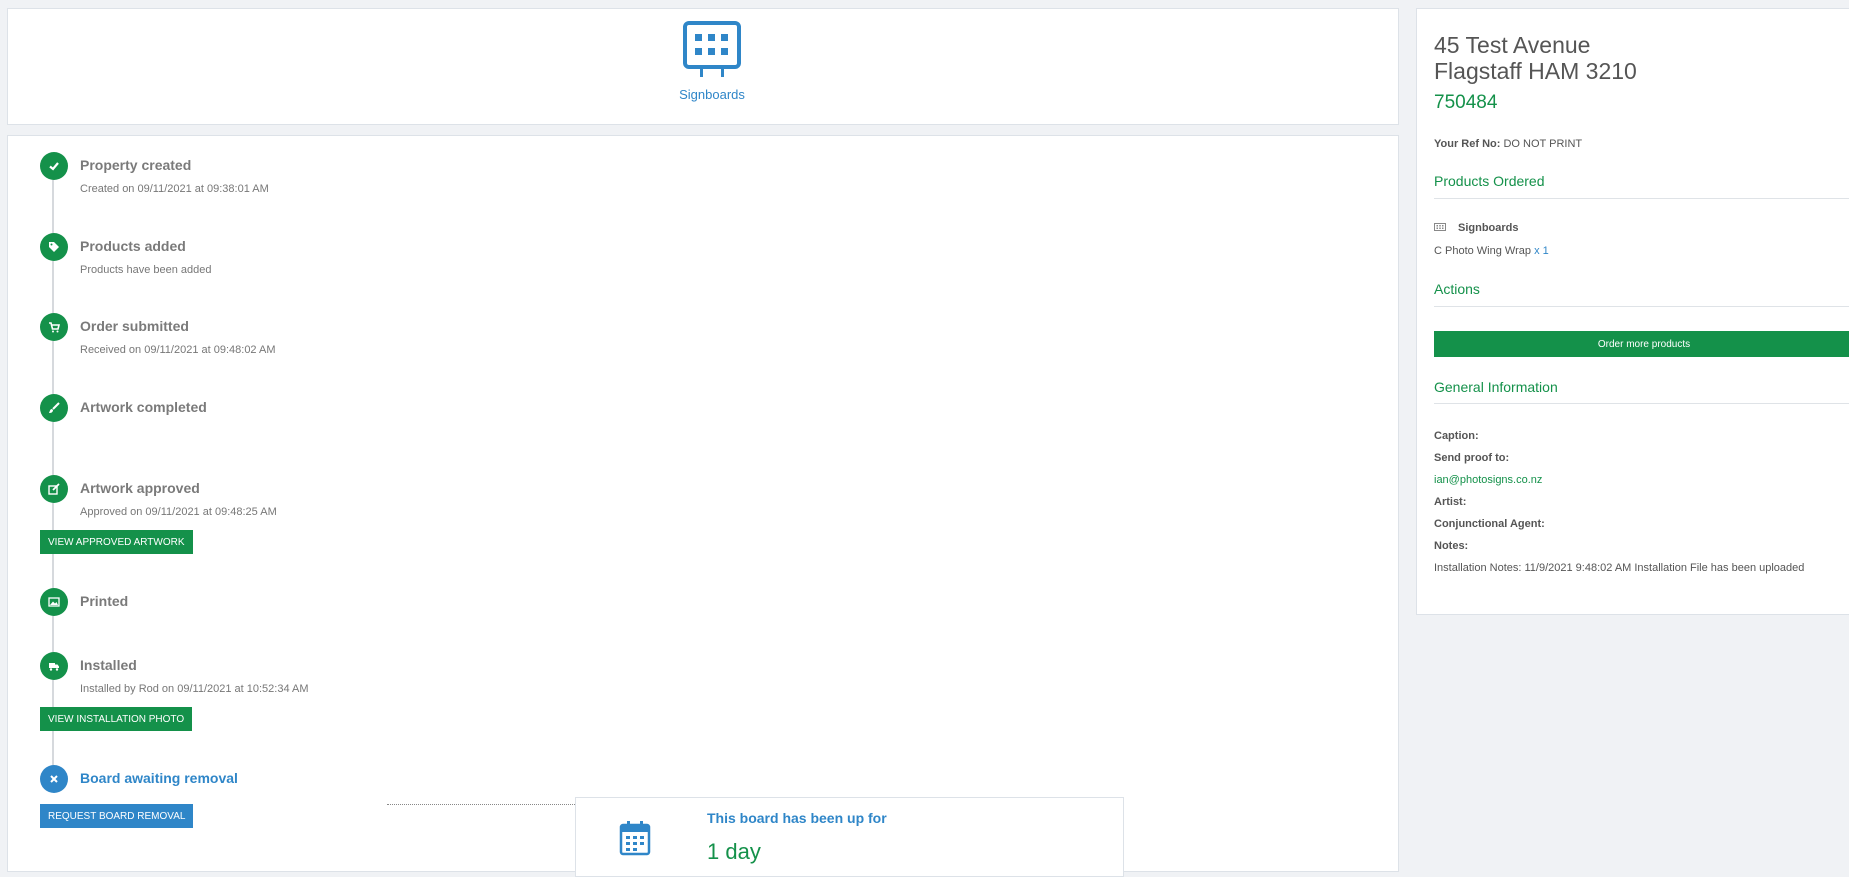 The image size is (1849, 877). I want to click on board-up-card: This board has been up for 1 day, so click(849, 837).